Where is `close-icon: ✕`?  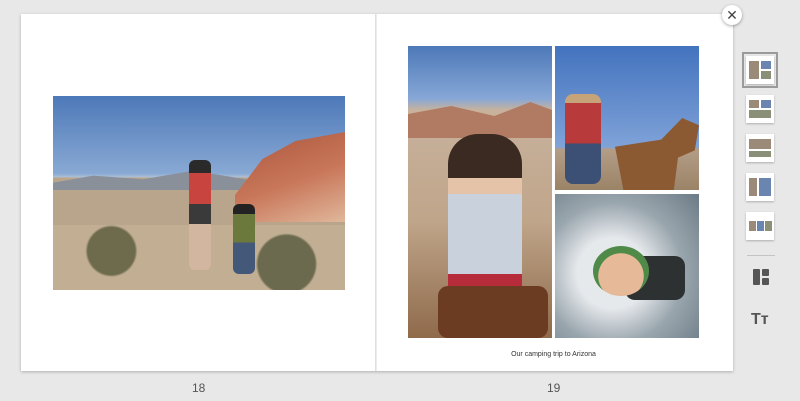 close-icon: ✕ is located at coordinates (732, 15).